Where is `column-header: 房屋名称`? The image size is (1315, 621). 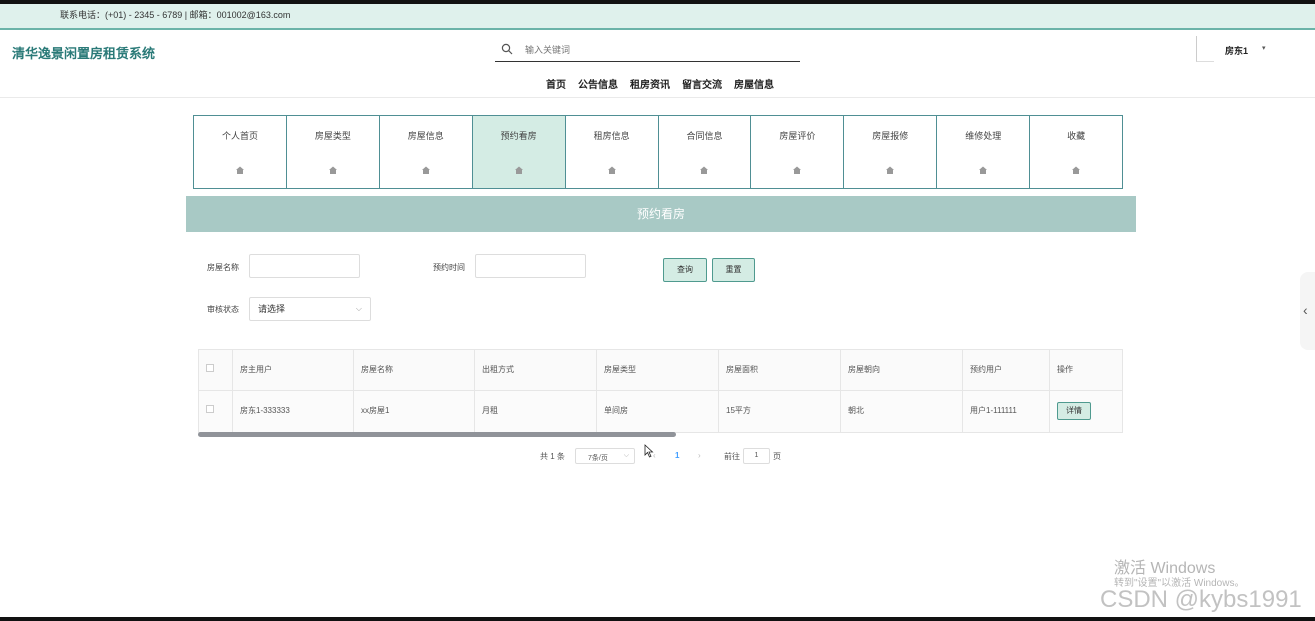
column-header: 房屋名称 is located at coordinates (414, 370).